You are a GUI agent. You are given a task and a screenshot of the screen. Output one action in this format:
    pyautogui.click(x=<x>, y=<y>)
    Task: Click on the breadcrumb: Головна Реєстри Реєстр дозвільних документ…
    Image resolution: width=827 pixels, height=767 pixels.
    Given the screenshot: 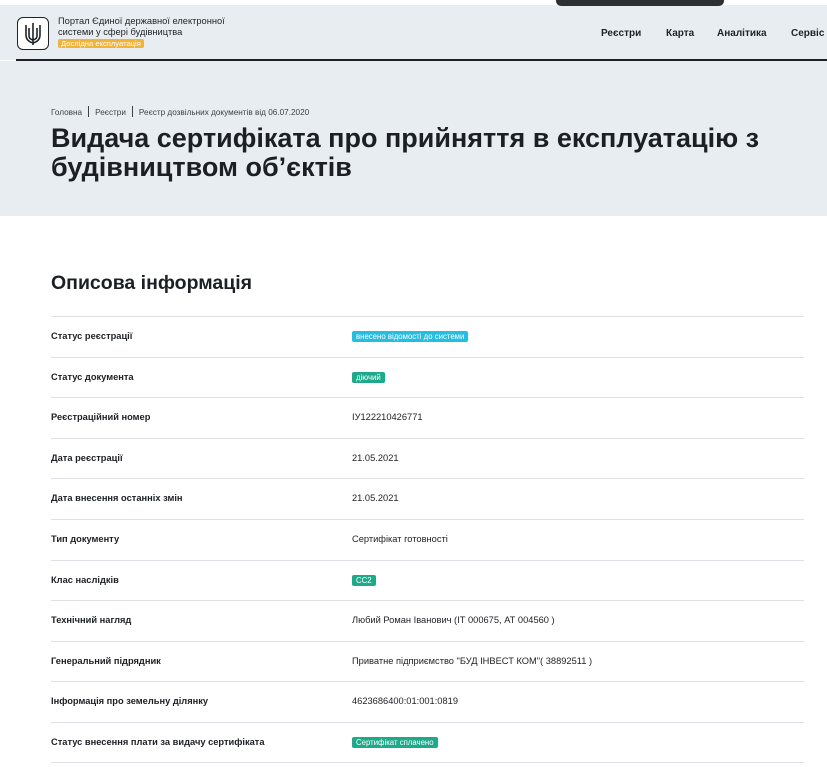 What is the action you would take?
    pyautogui.click(x=180, y=111)
    